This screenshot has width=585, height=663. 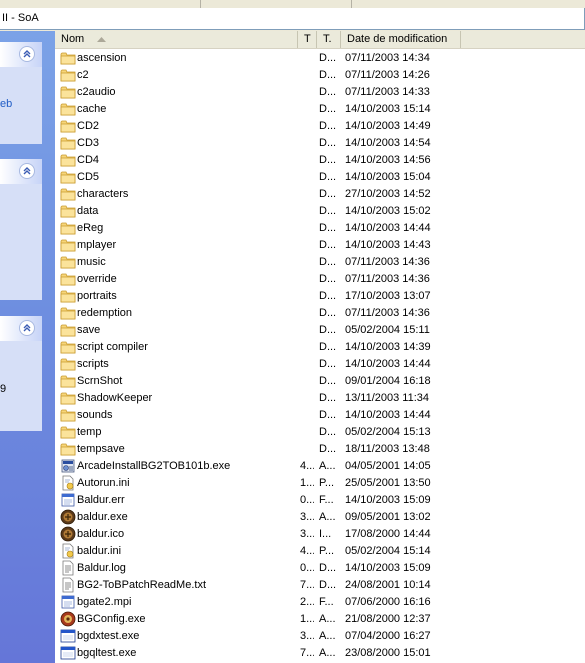 What do you see at coordinates (320, 517) in the screenshot?
I see `file-row: baldur.exe 3... A... 09/05/2001 13:02` at bounding box center [320, 517].